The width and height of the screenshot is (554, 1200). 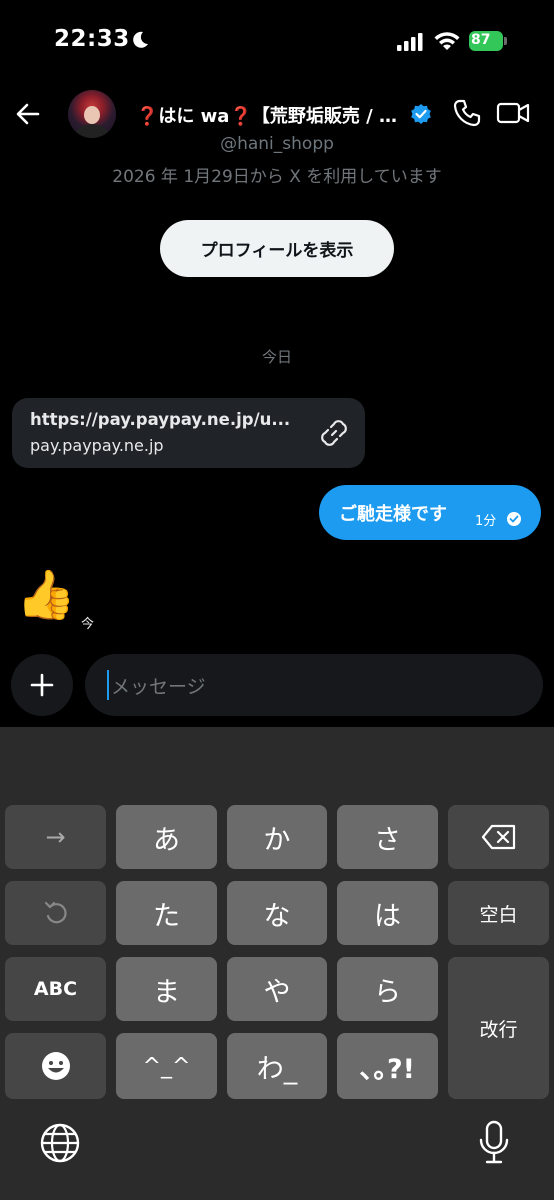 What do you see at coordinates (387, 837) in the screenshot?
I see `key-sa: さ` at bounding box center [387, 837].